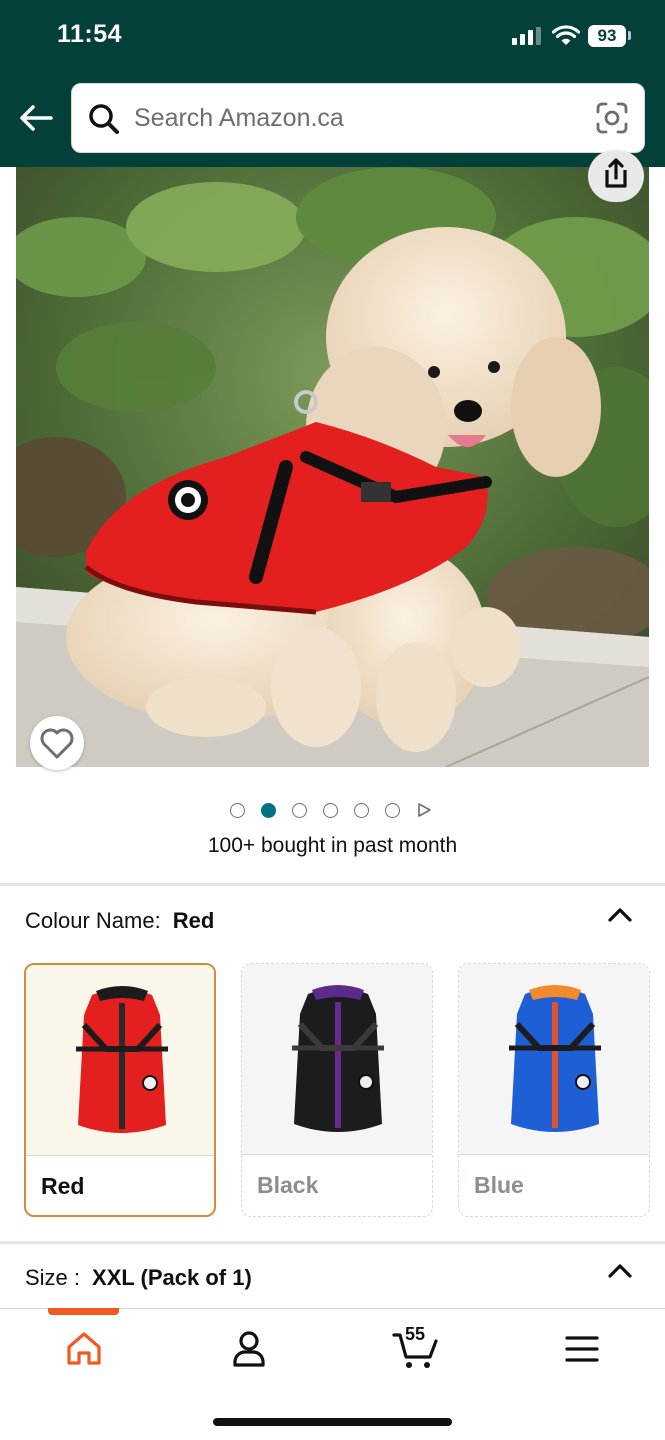 This screenshot has width=665, height=1440. I want to click on cellular-signal-icon, so click(527, 36).